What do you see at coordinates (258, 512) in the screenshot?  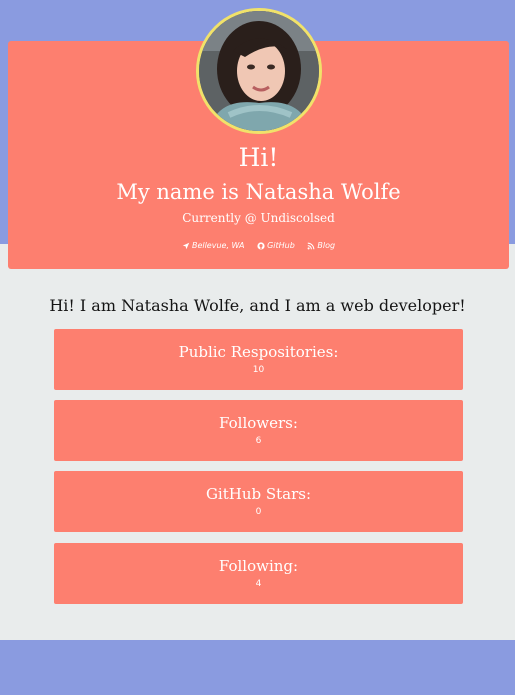 I see `stat-value: 0` at bounding box center [258, 512].